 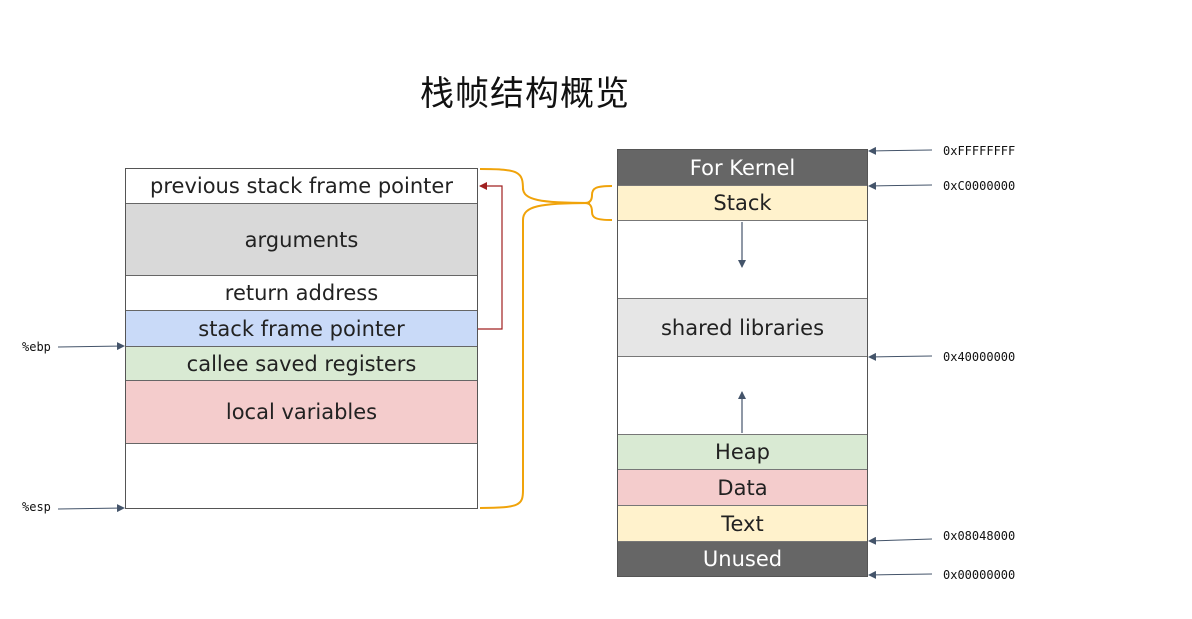 What do you see at coordinates (900, 574) in the screenshot?
I see `addr-bottom-arrow` at bounding box center [900, 574].